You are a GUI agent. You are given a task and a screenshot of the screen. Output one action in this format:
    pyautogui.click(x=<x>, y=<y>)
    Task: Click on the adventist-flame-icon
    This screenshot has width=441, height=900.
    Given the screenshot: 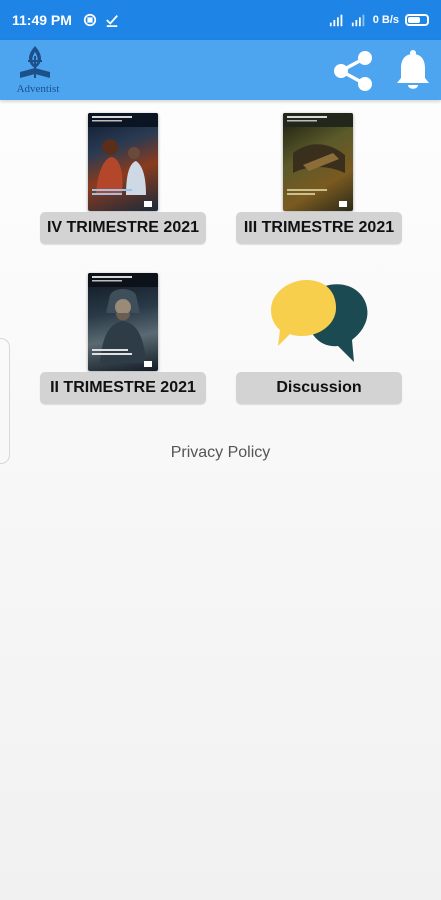 What is the action you would take?
    pyautogui.click(x=35, y=62)
    